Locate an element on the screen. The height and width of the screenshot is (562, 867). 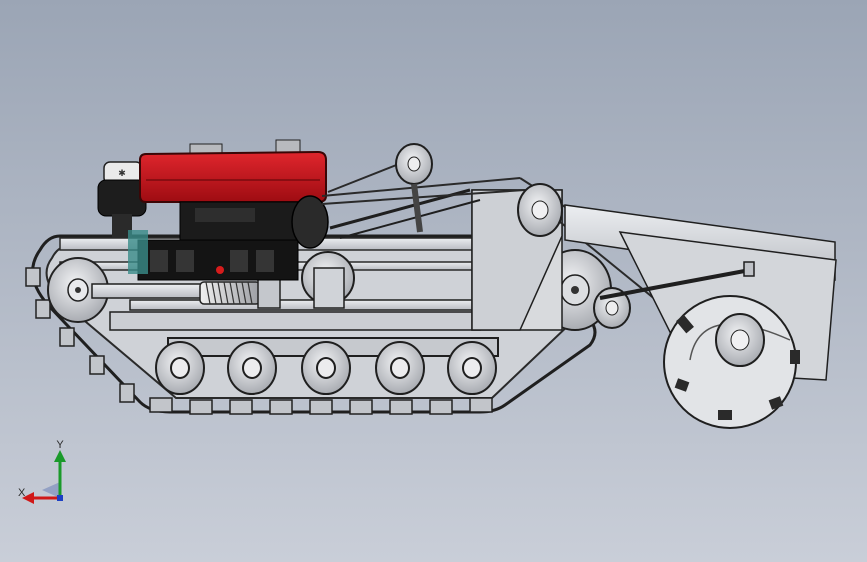
y-axis-label: Y is located at coordinates (60, 445).